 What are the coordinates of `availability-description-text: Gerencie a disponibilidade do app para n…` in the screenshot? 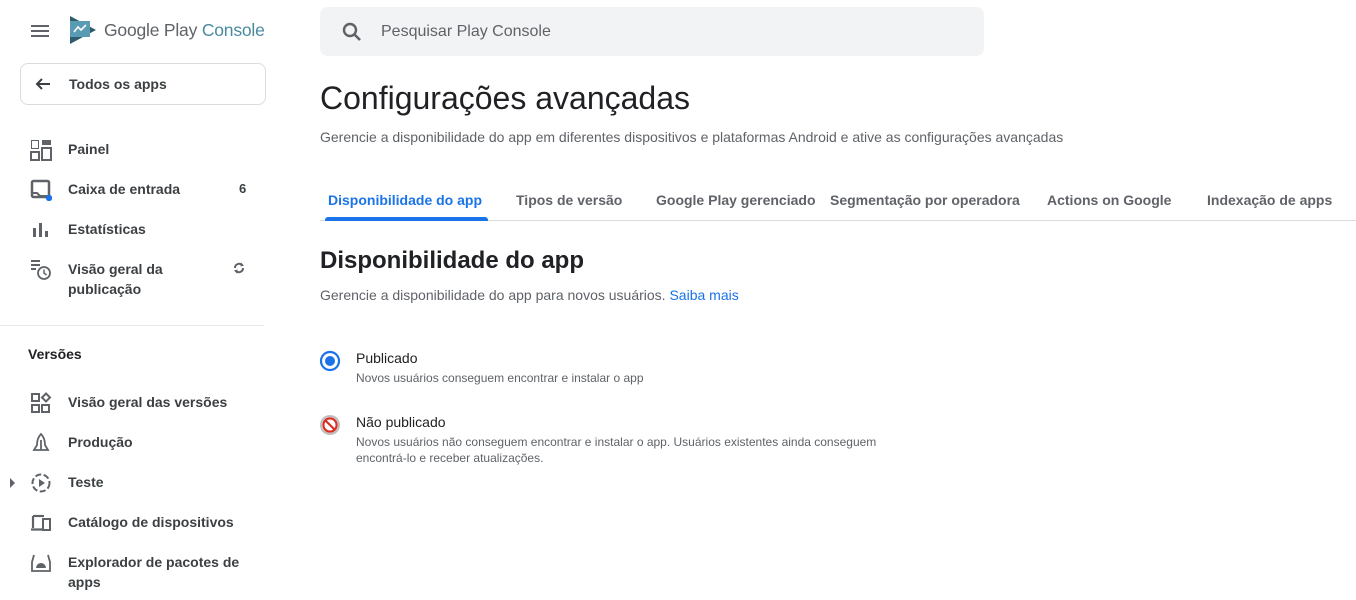 It's located at (493, 295).